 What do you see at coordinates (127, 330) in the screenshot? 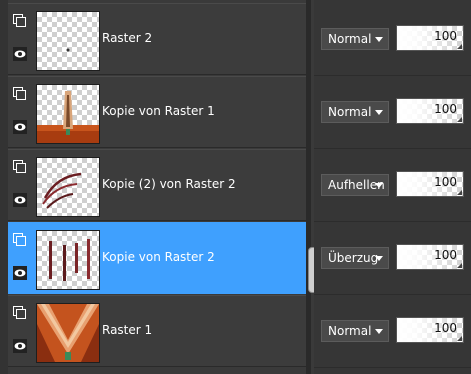
I see `layer-name: Raster 1` at bounding box center [127, 330].